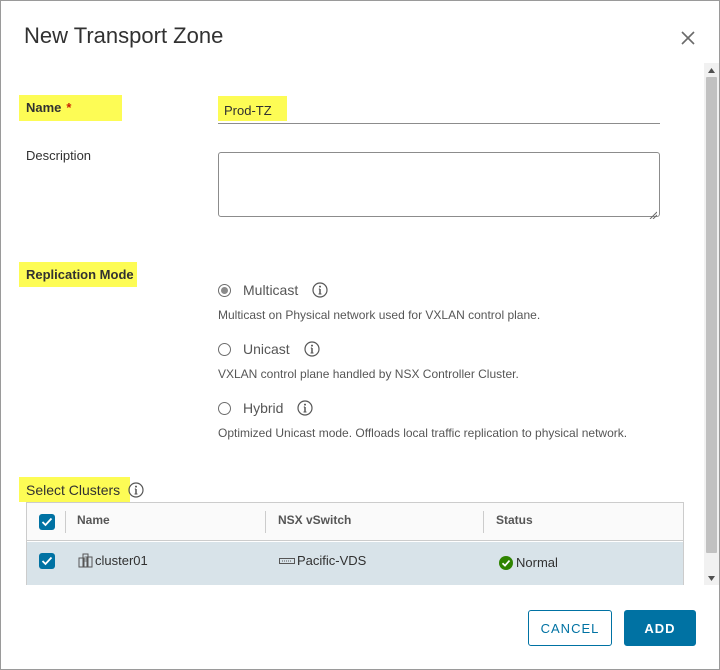 Image resolution: width=720 pixels, height=670 pixels. I want to click on radio-label-multicast: Multicast, so click(271, 290).